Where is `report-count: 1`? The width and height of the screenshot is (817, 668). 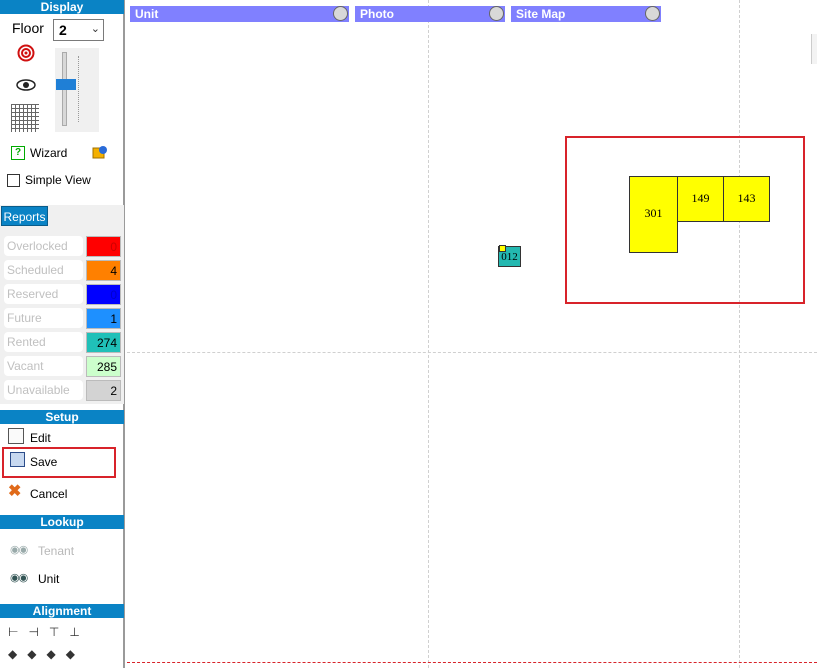 report-count: 1 is located at coordinates (103, 318).